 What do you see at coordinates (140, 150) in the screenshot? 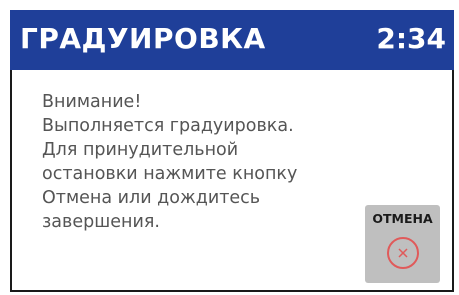
I see `message-line: Для принудительной` at bounding box center [140, 150].